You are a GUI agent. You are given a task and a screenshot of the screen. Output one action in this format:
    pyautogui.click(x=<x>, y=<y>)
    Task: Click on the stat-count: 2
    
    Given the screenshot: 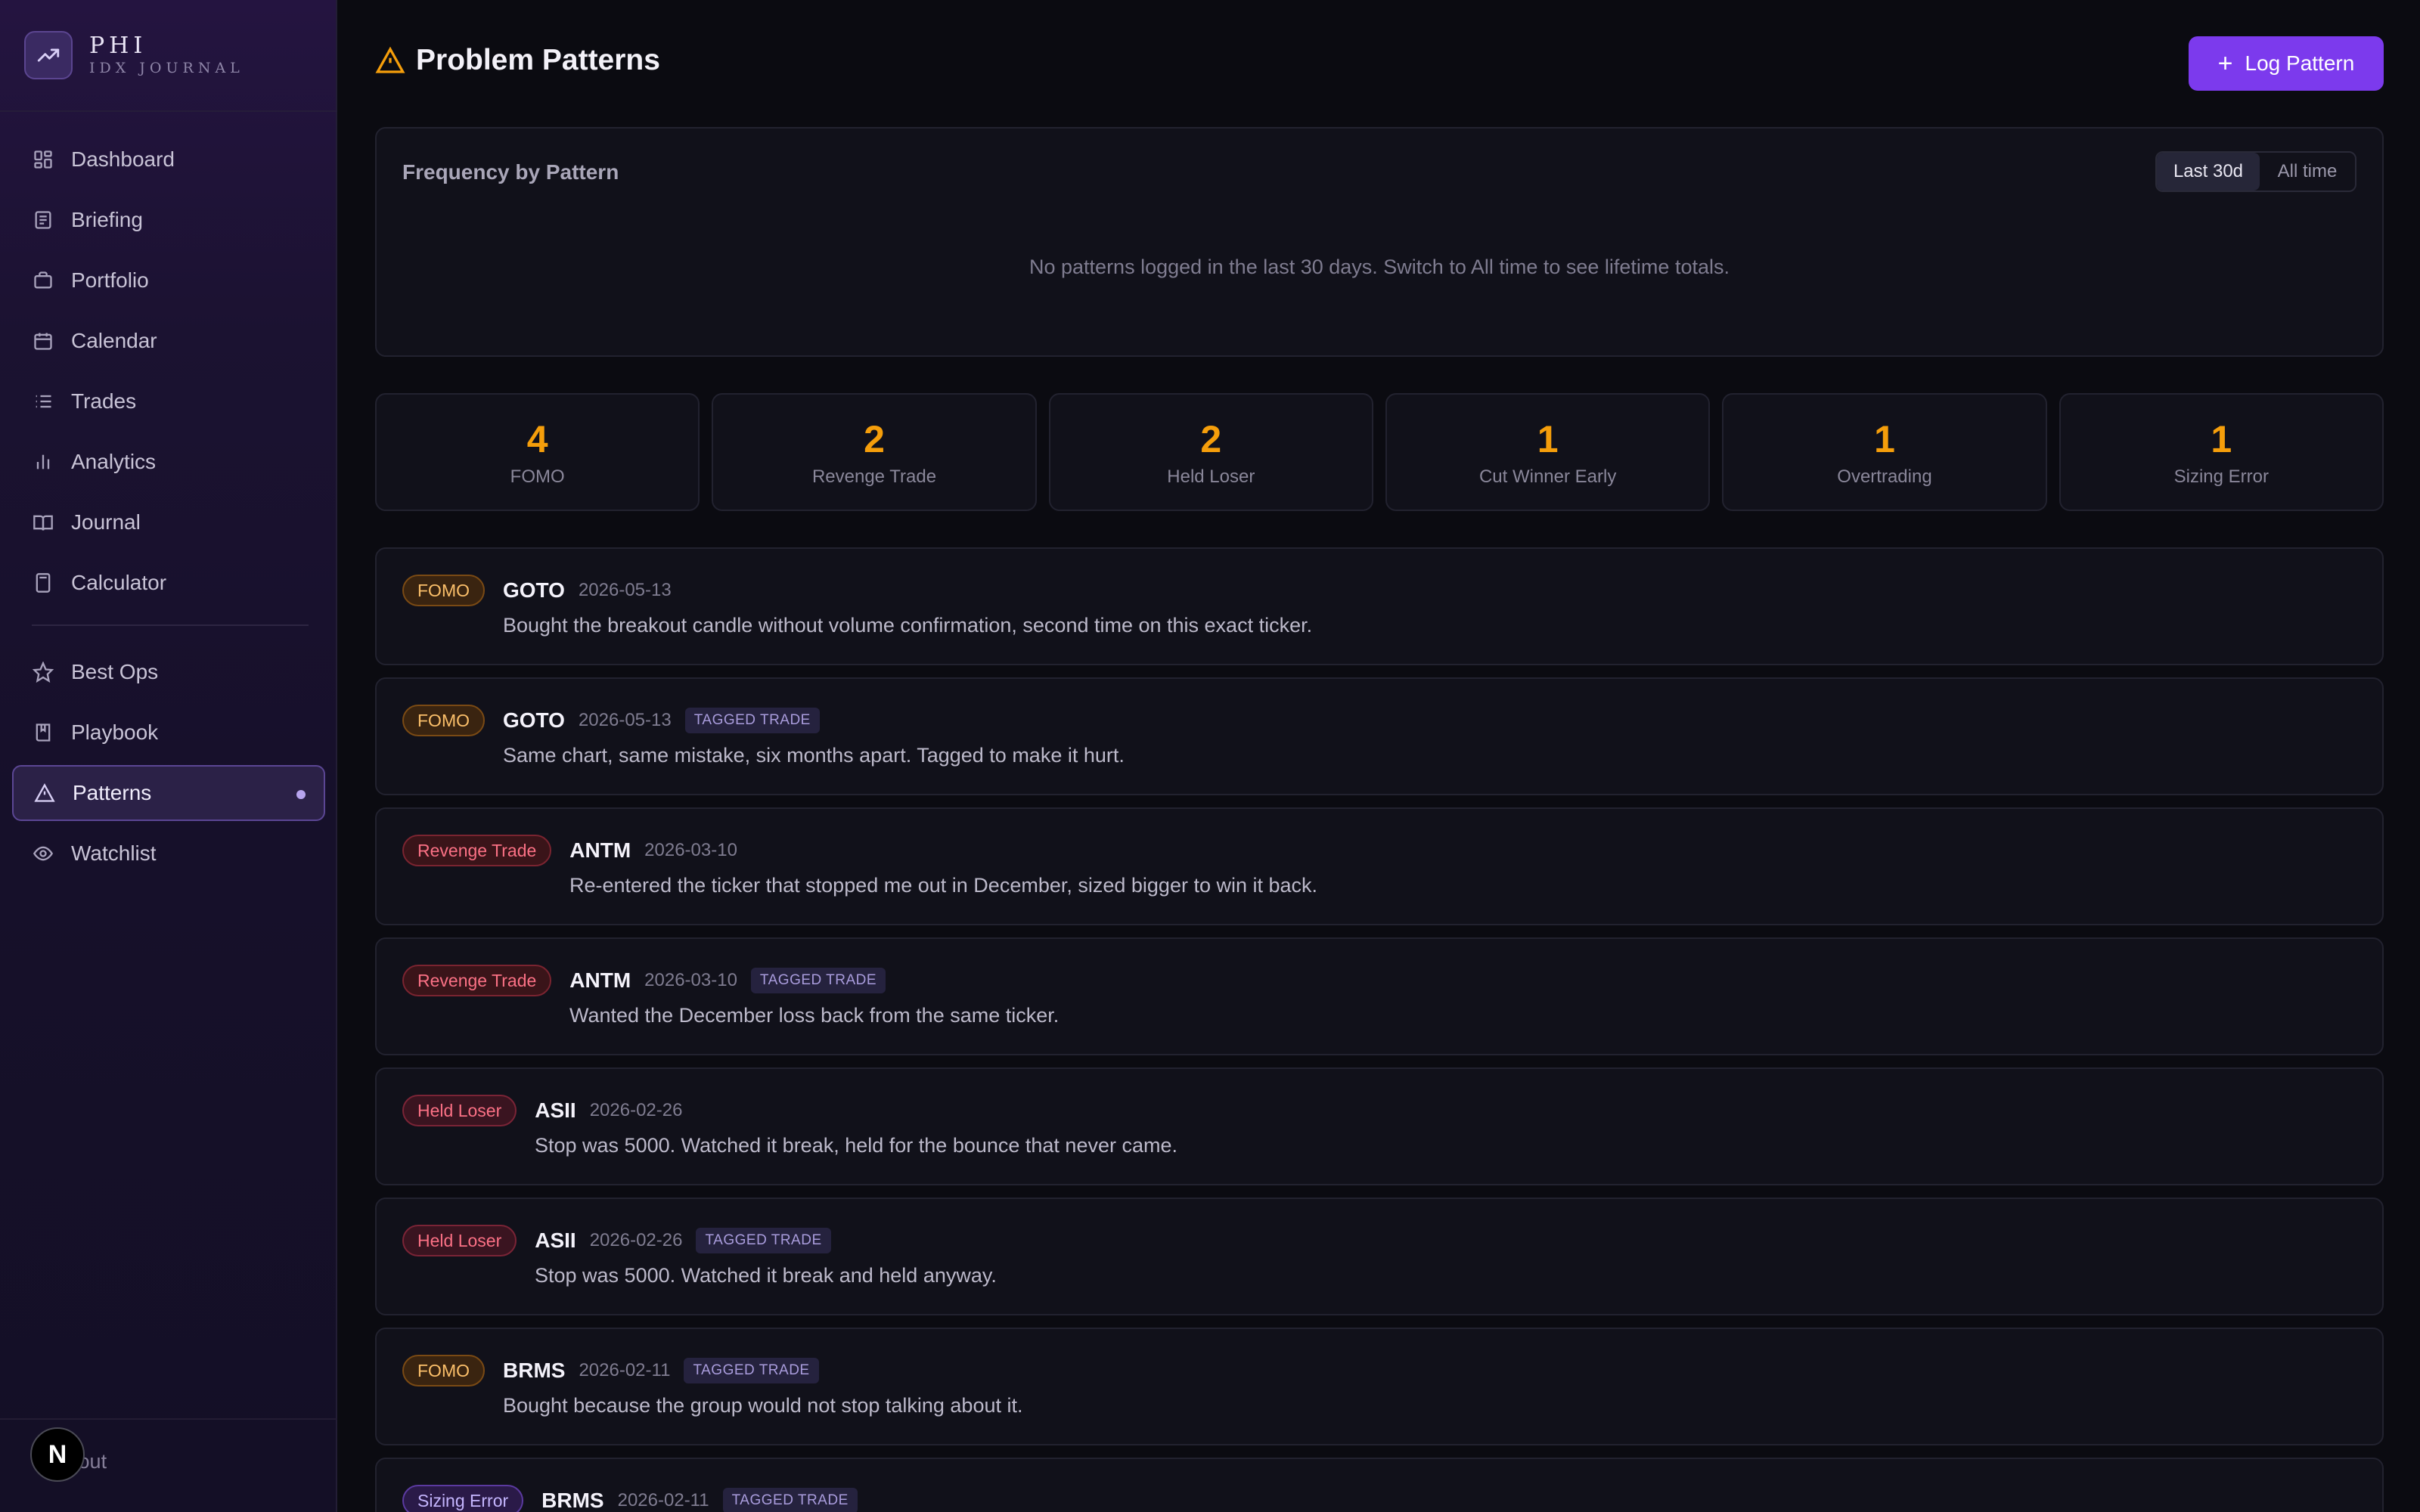 What is the action you would take?
    pyautogui.click(x=1211, y=439)
    